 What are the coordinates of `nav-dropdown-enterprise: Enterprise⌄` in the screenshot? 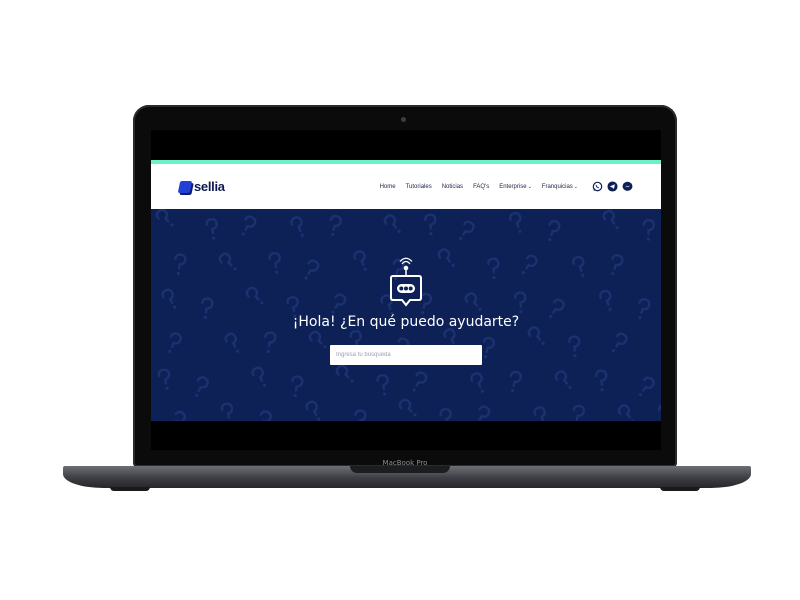 It's located at (515, 187).